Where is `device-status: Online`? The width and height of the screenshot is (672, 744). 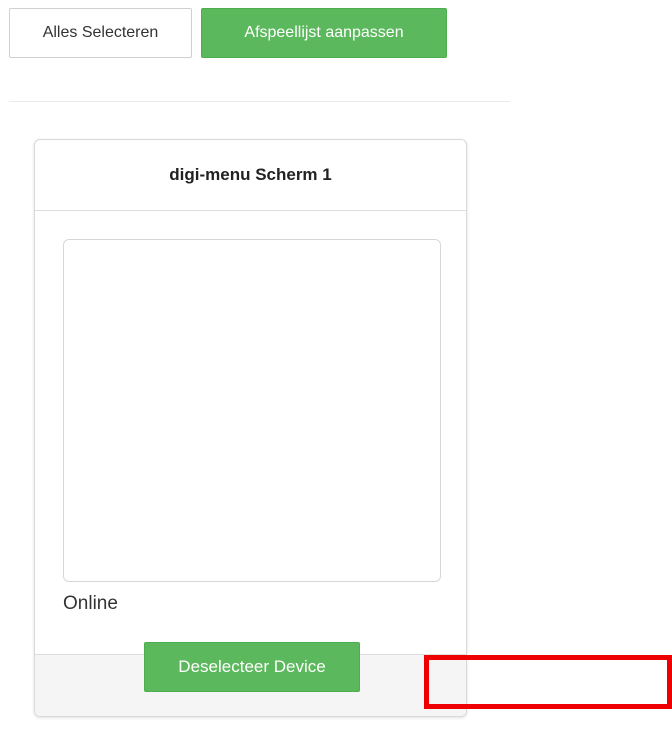
device-status: Online is located at coordinates (90, 603).